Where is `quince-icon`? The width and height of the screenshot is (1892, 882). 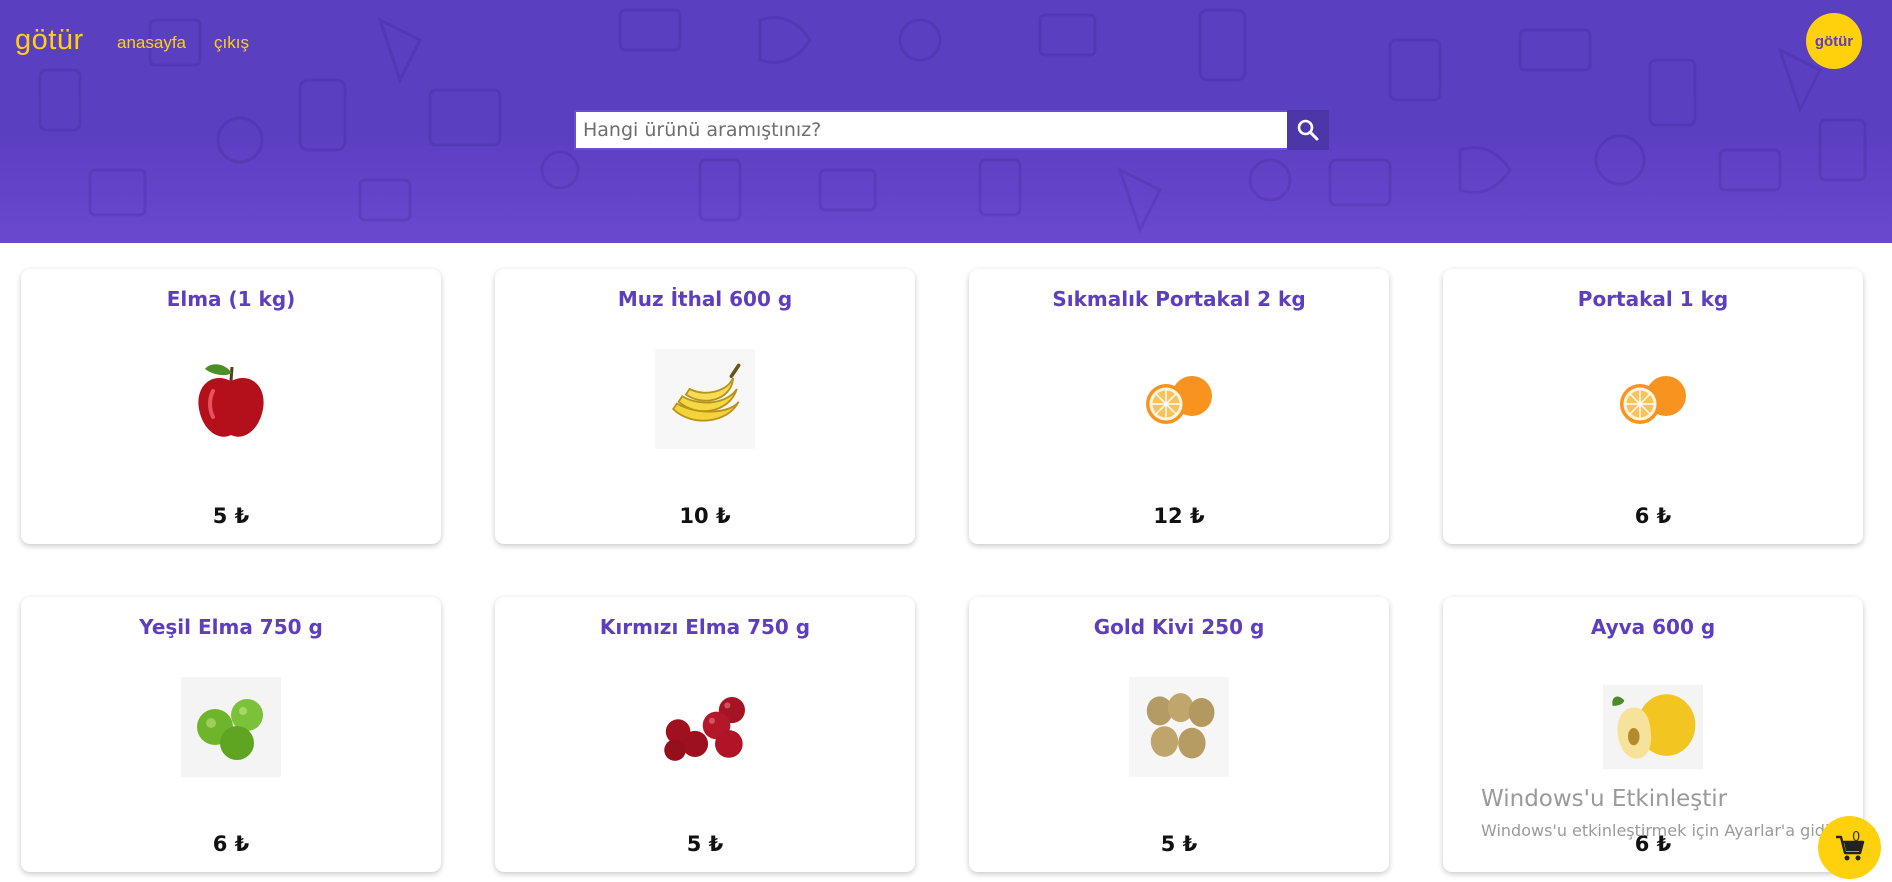 quince-icon is located at coordinates (1653, 727).